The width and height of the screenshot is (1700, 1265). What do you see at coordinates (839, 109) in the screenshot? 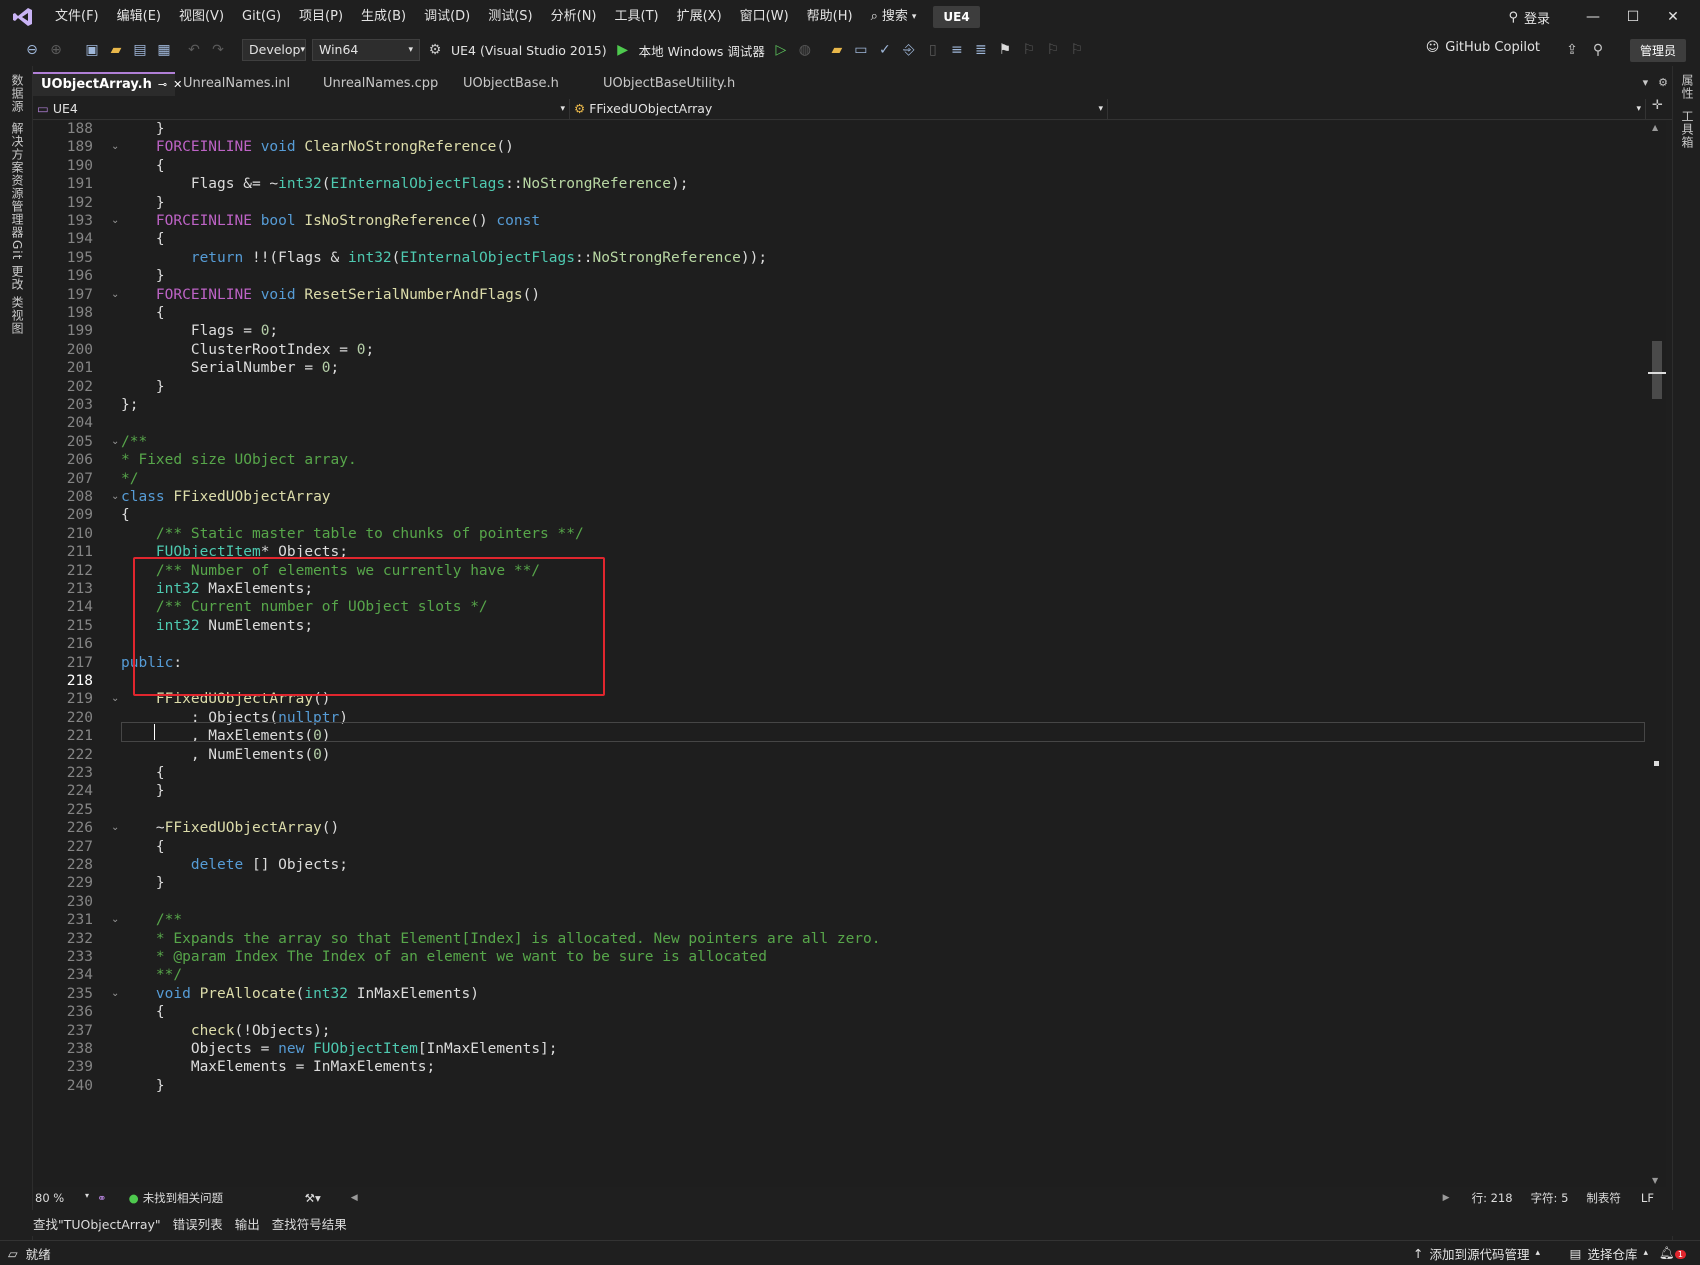
I see `type-scope-select: ⚙ FFixedUObjectArray ▾` at bounding box center [839, 109].